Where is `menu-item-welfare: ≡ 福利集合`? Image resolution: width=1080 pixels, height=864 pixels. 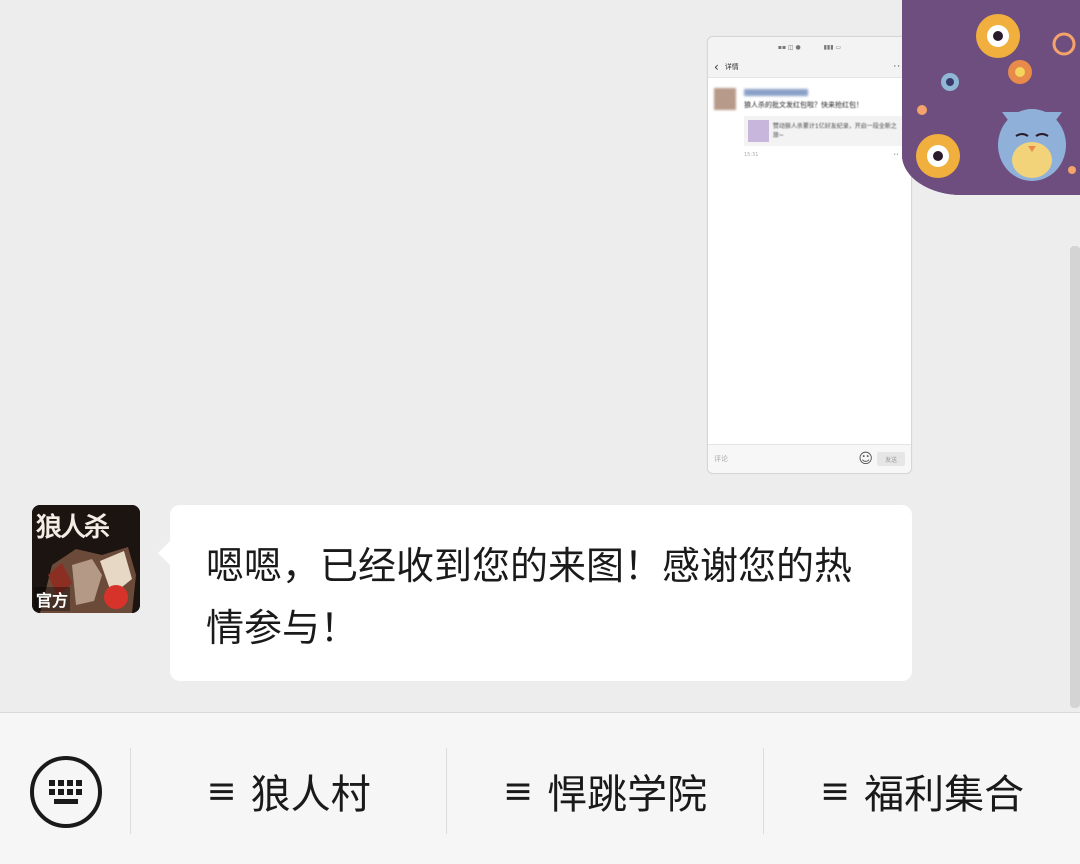 menu-item-welfare: ≡ 福利集合 is located at coordinates (922, 791).